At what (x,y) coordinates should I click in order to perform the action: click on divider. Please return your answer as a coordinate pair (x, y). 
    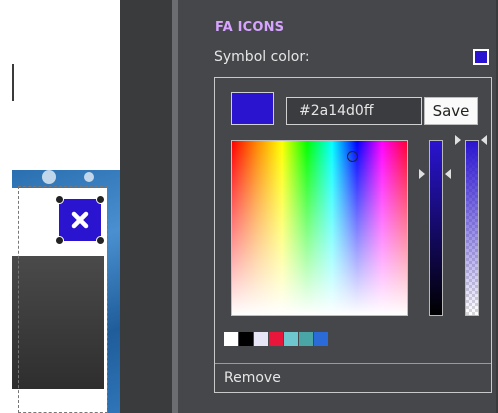
    Looking at the image, I should click on (353, 363).